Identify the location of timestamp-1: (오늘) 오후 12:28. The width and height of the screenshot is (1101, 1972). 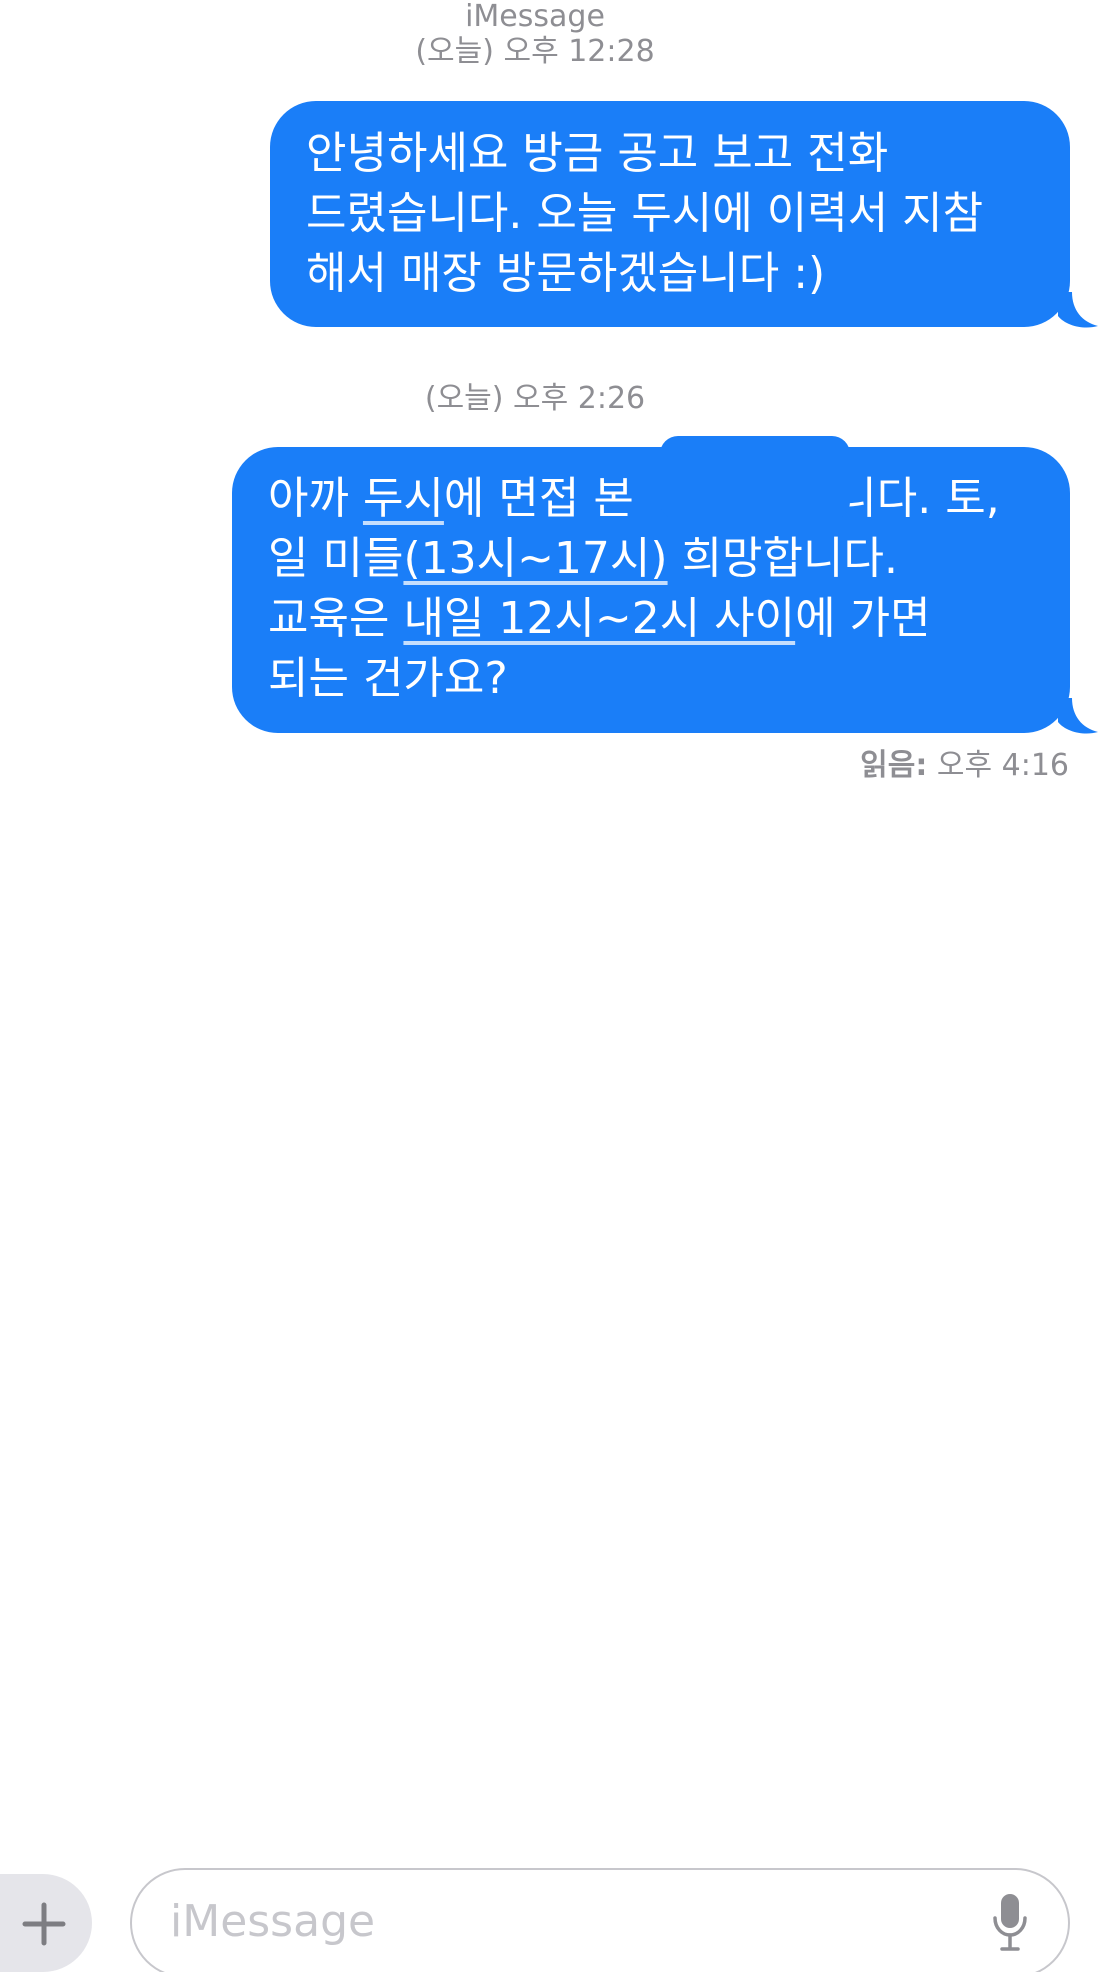
(535, 51).